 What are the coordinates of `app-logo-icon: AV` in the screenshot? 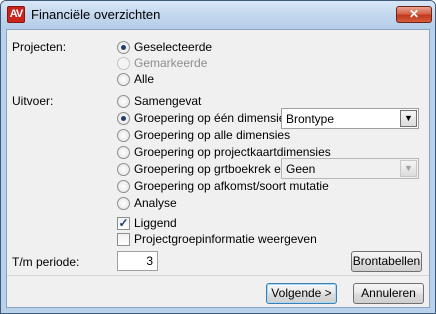 It's located at (16, 14).